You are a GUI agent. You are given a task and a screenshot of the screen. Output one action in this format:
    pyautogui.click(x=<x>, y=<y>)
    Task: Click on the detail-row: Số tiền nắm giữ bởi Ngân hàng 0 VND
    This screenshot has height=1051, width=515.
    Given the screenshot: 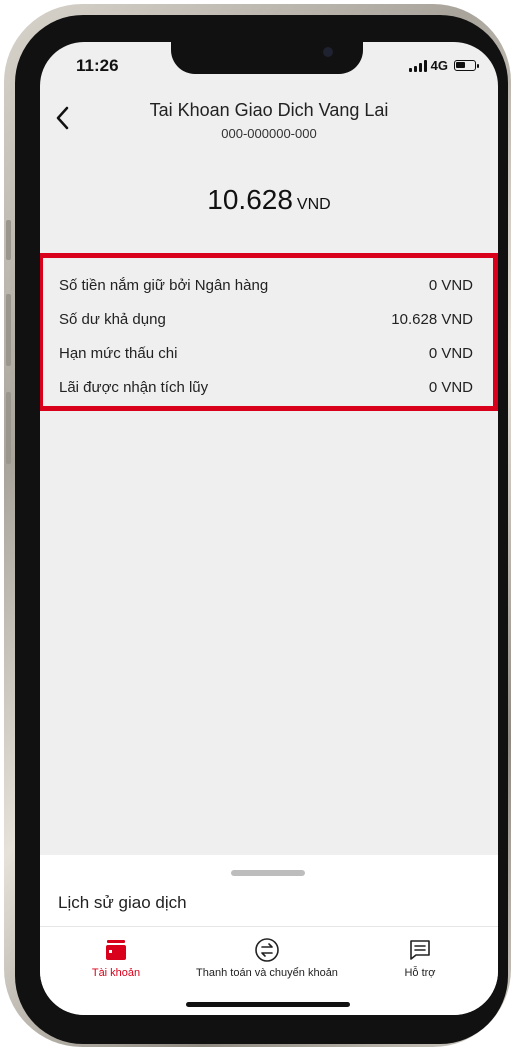 What is the action you would take?
    pyautogui.click(x=266, y=285)
    